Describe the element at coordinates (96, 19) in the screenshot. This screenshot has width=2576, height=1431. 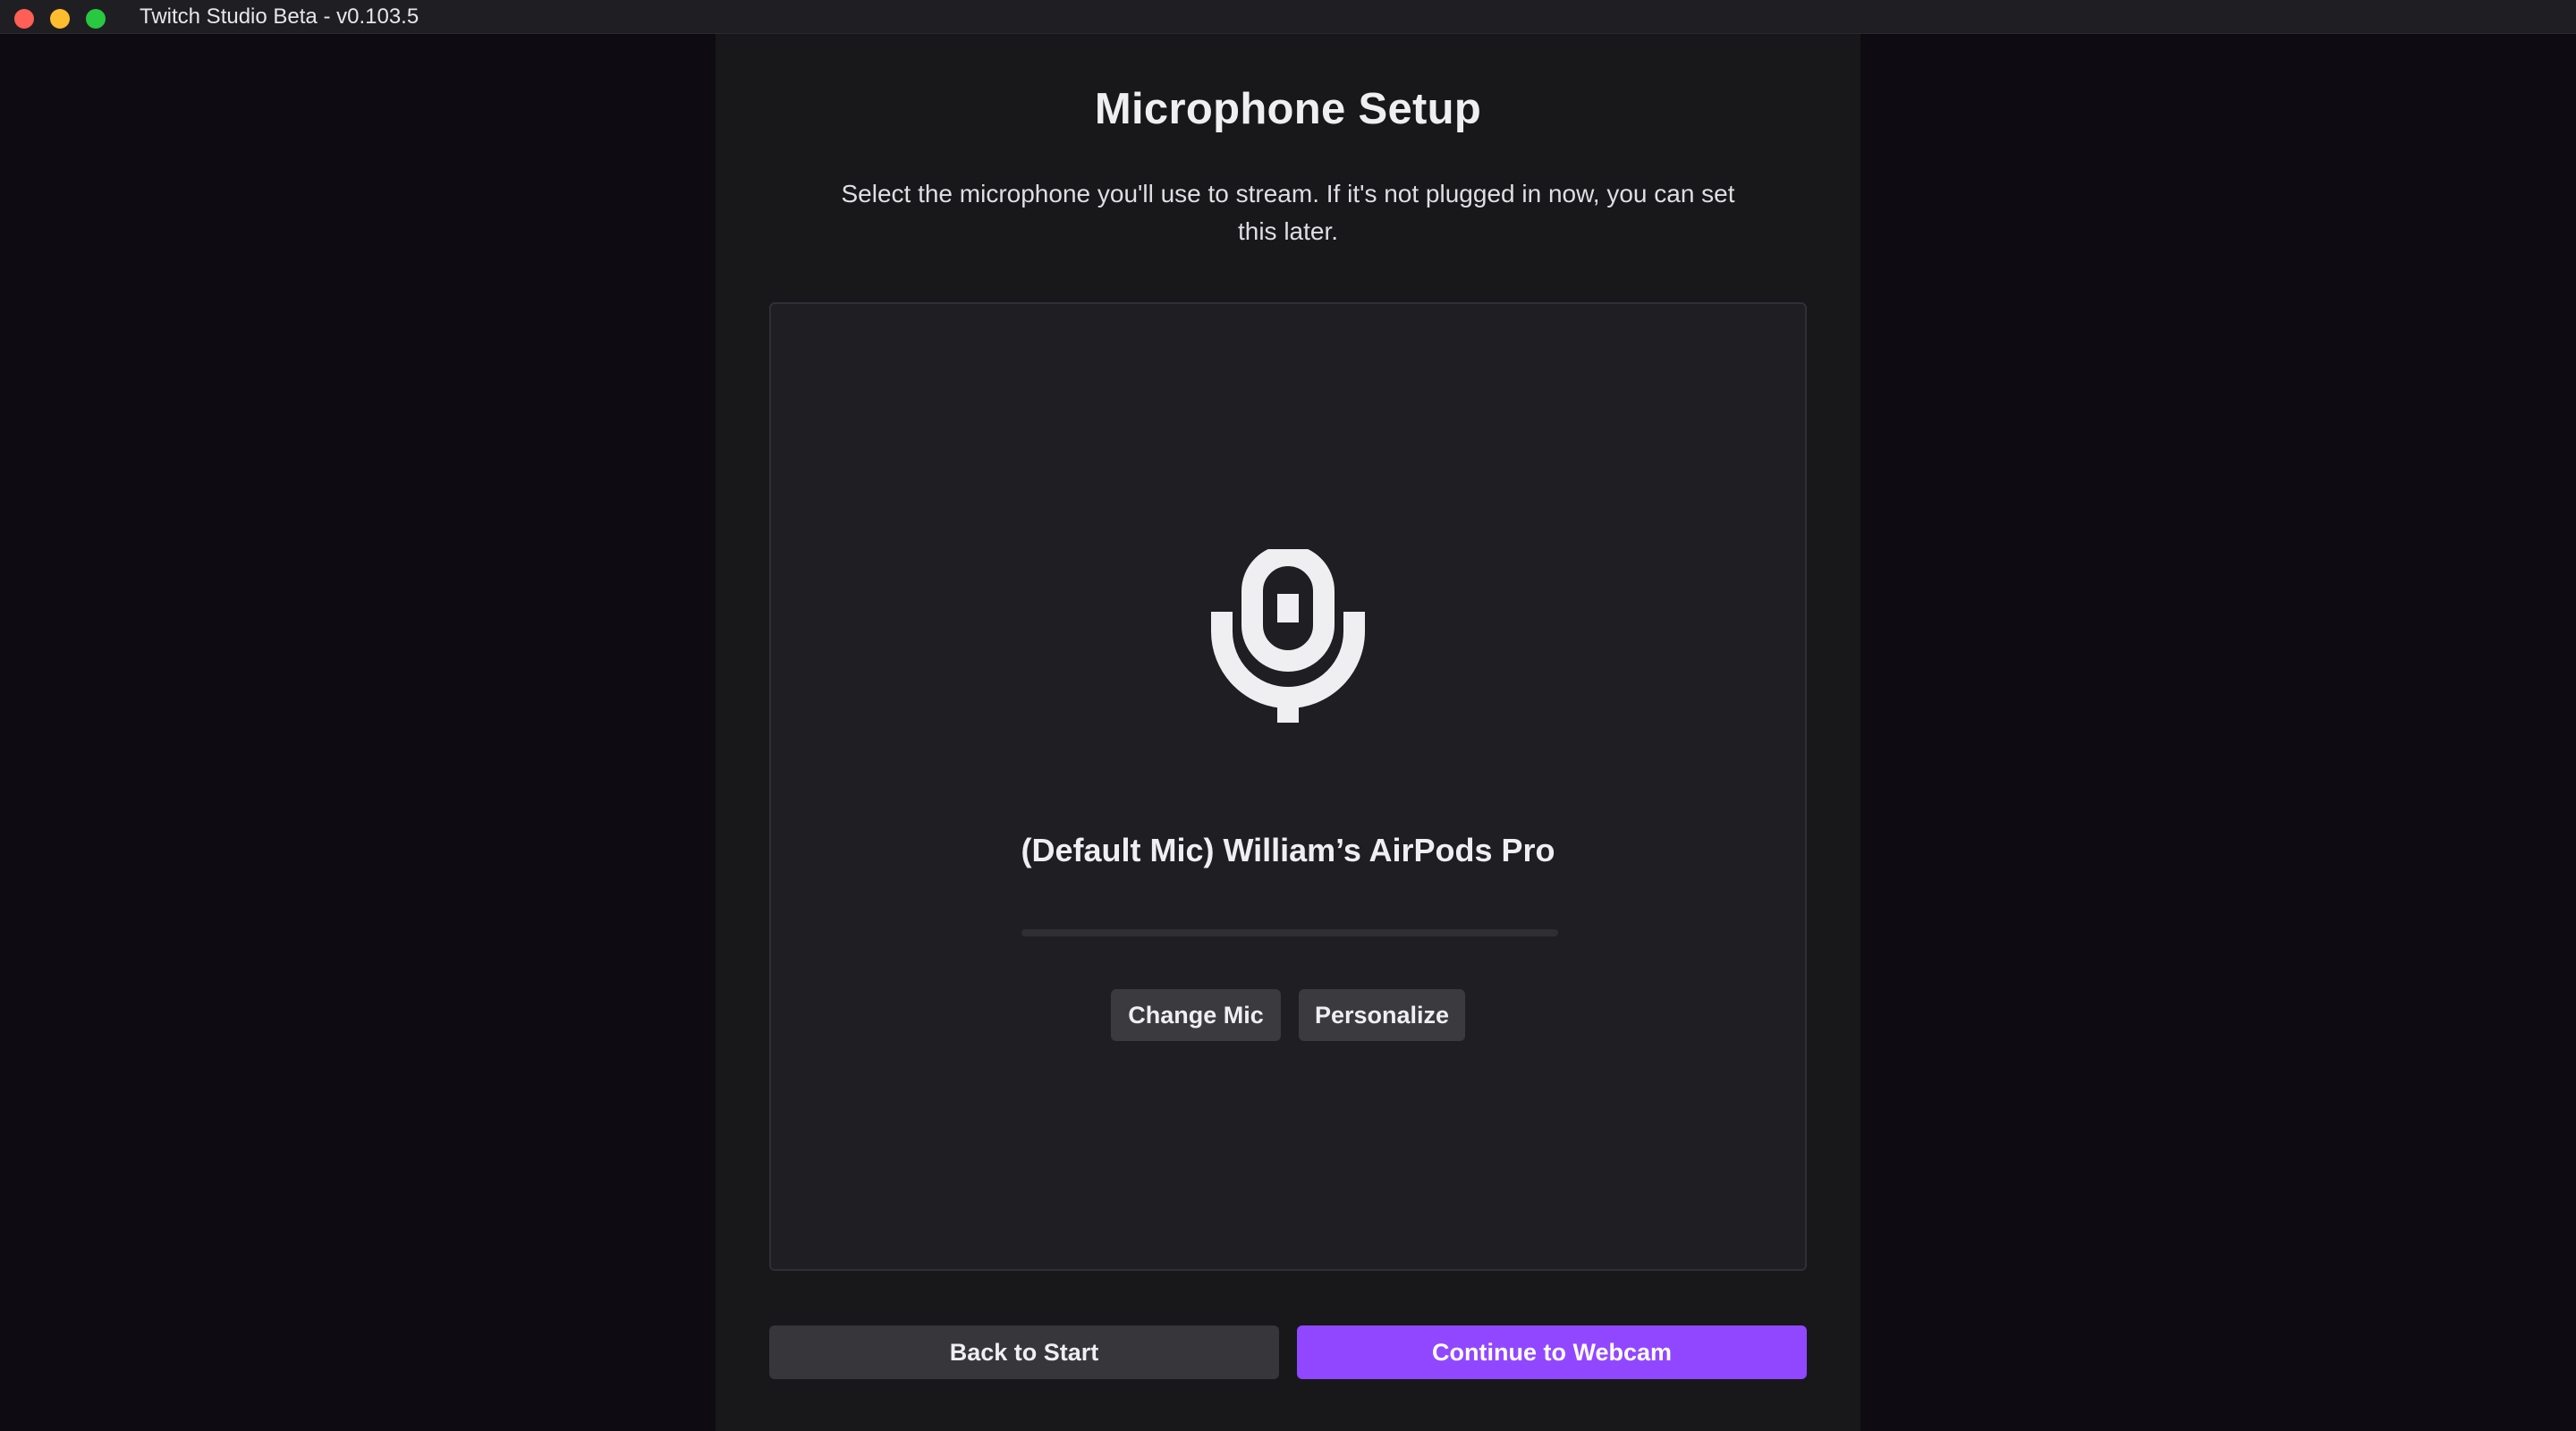
I see `window-maximize-button` at that location.